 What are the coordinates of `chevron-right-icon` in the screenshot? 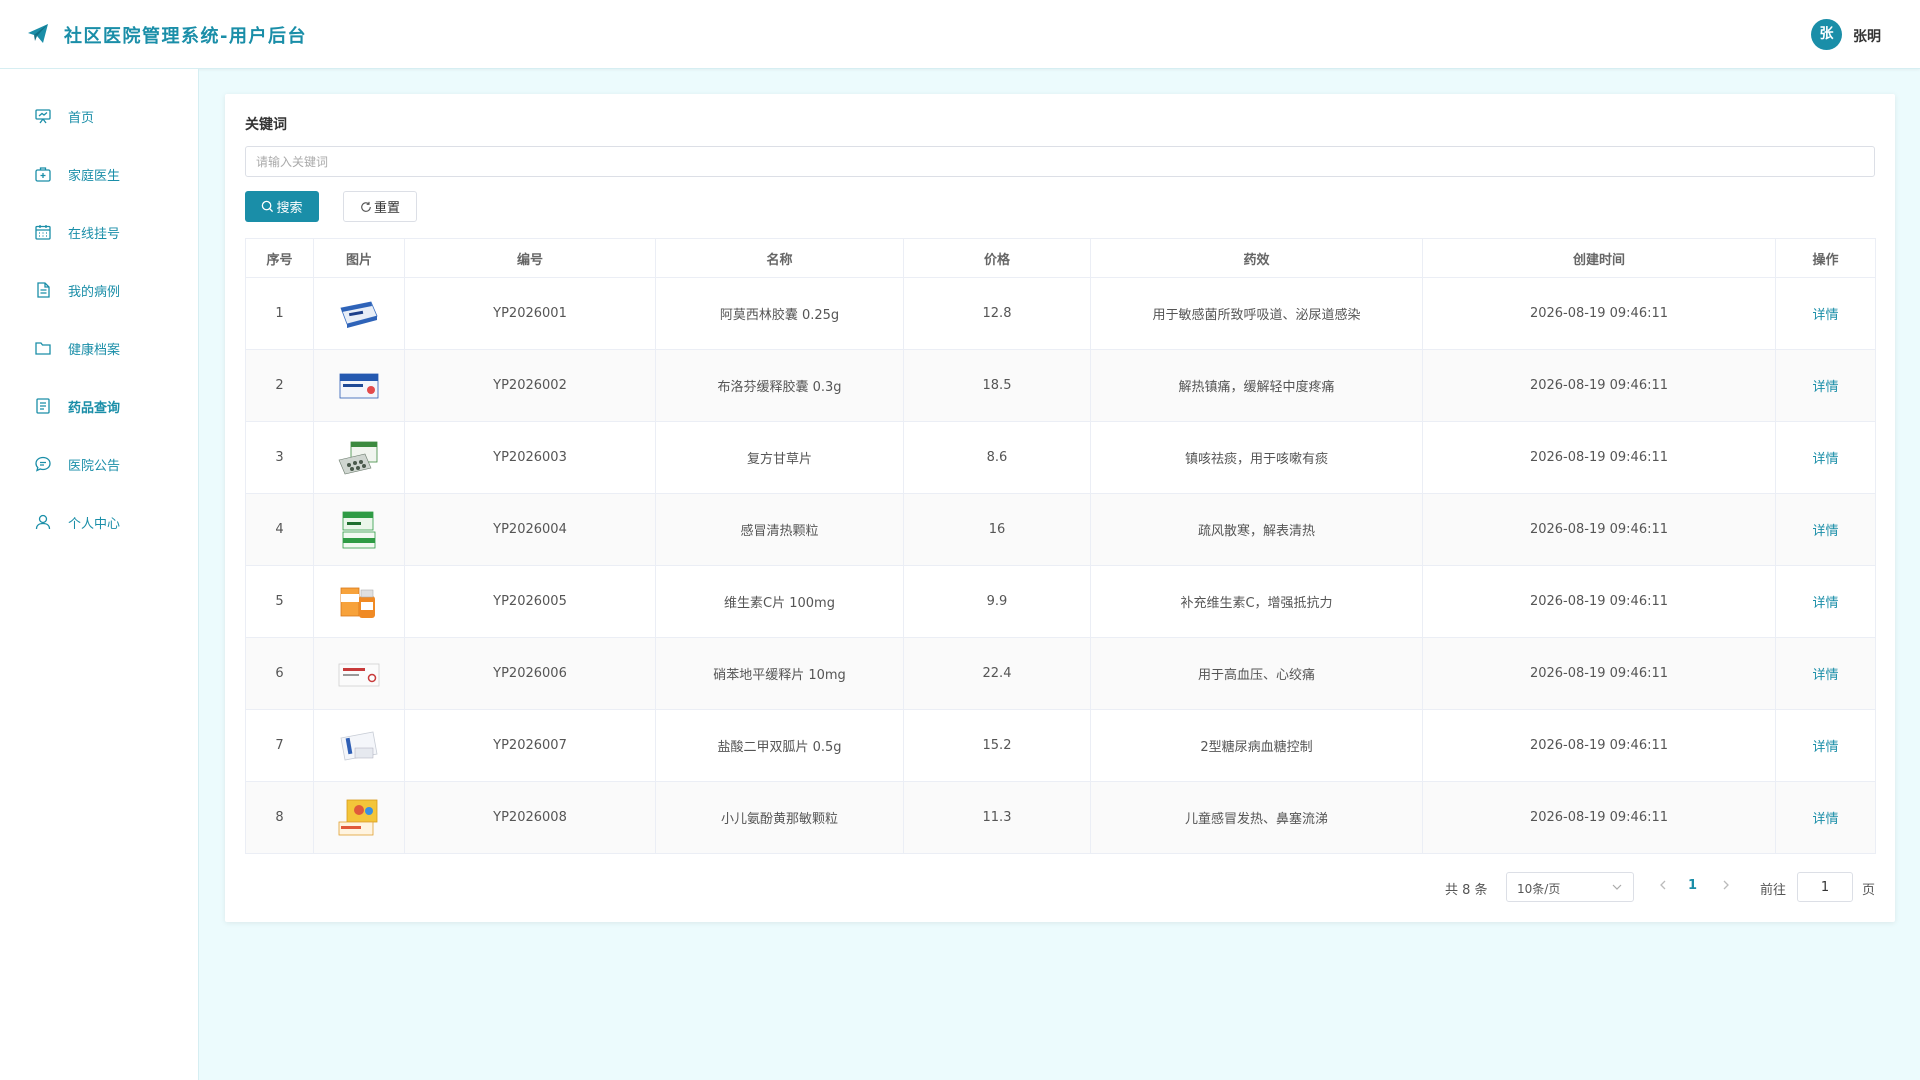 It's located at (1726, 885).